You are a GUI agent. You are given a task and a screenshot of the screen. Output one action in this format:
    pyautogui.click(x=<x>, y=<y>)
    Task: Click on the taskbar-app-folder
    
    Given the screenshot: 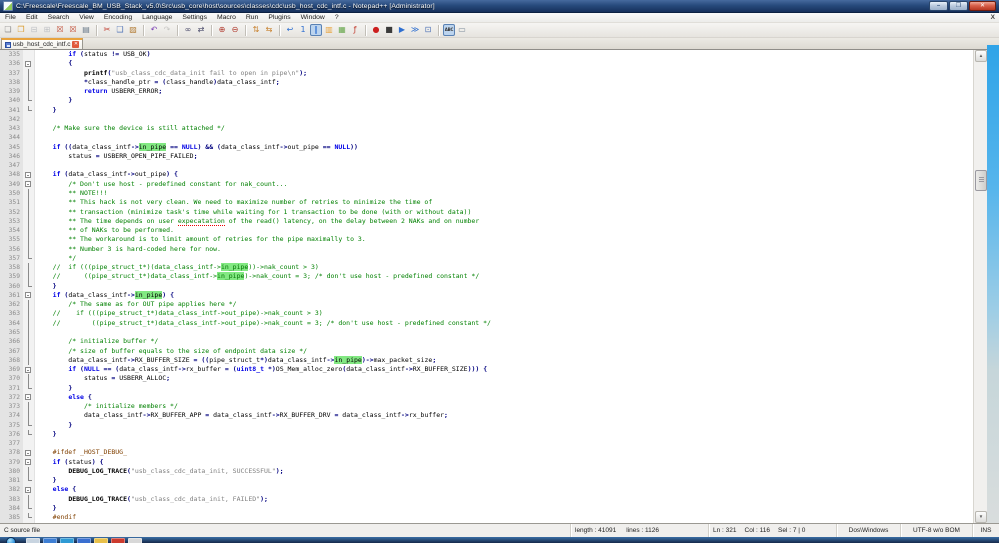 What is the action you would take?
    pyautogui.click(x=101, y=540)
    